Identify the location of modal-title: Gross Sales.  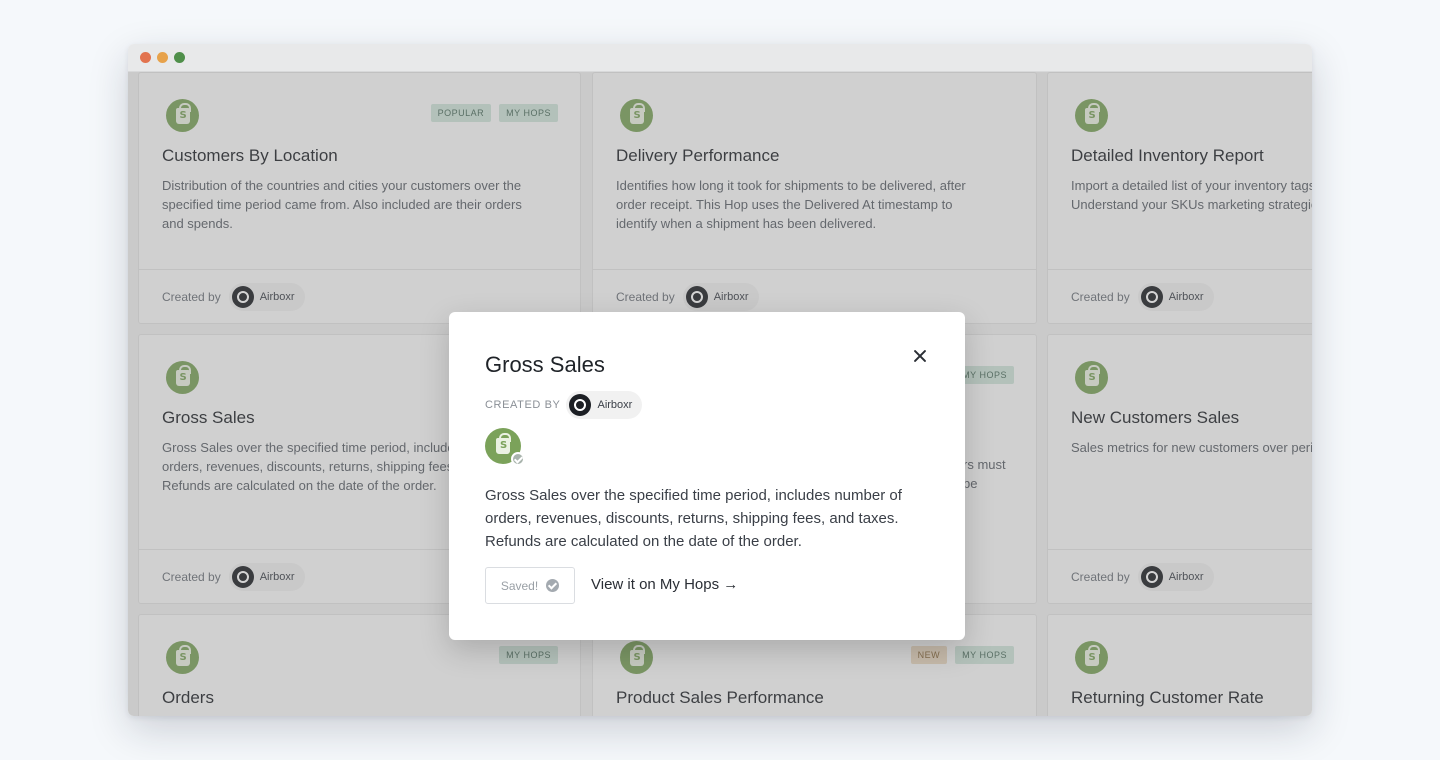
(545, 364).